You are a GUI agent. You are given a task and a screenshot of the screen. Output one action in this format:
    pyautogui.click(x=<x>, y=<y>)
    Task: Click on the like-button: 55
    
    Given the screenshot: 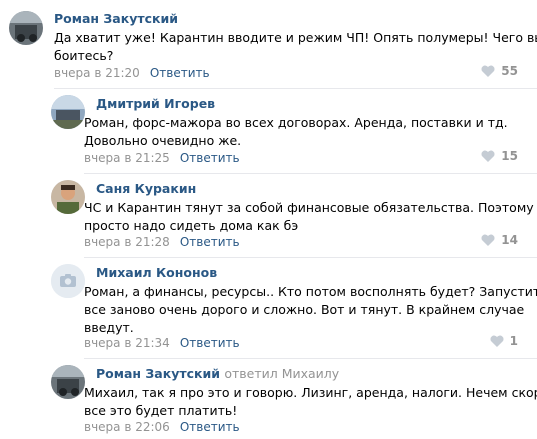 What is the action you would take?
    pyautogui.click(x=499, y=71)
    